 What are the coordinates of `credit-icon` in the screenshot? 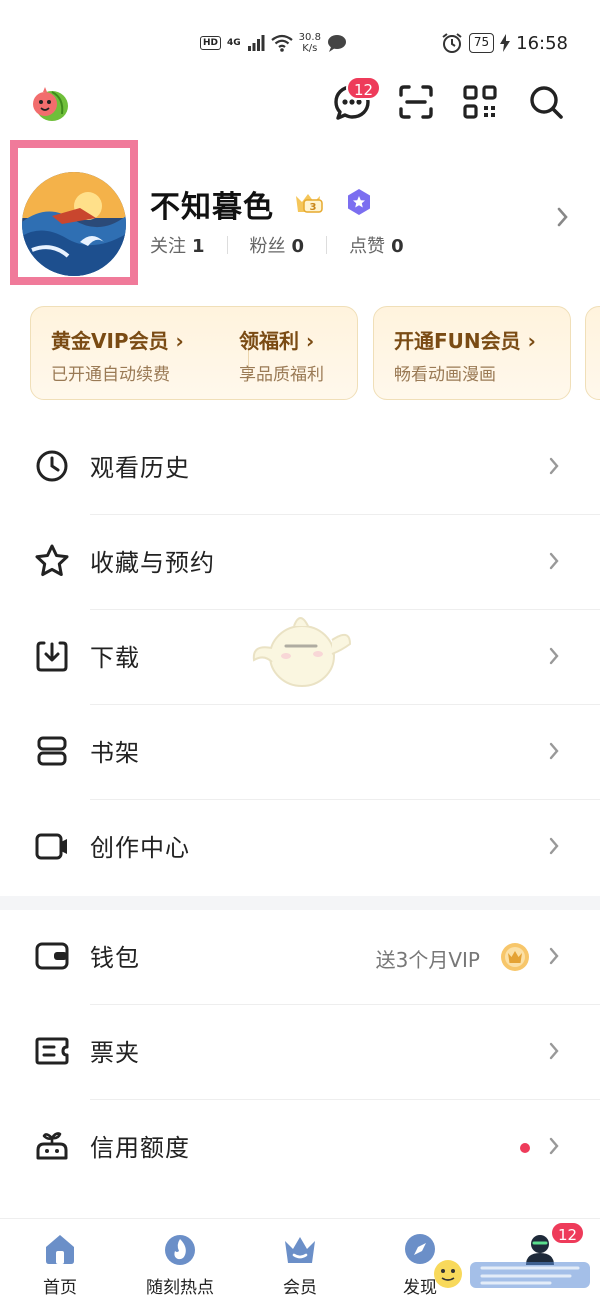 It's located at (52, 1146).